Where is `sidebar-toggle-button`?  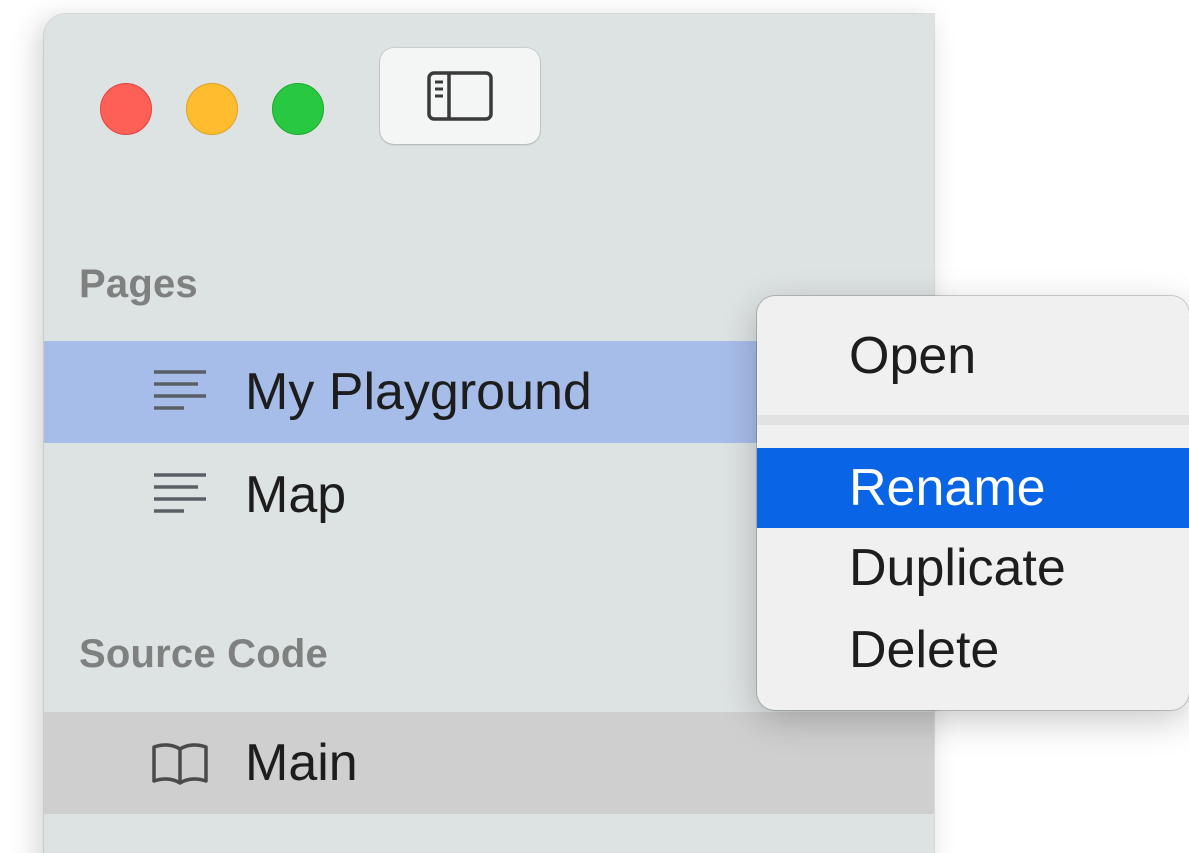 sidebar-toggle-button is located at coordinates (460, 96).